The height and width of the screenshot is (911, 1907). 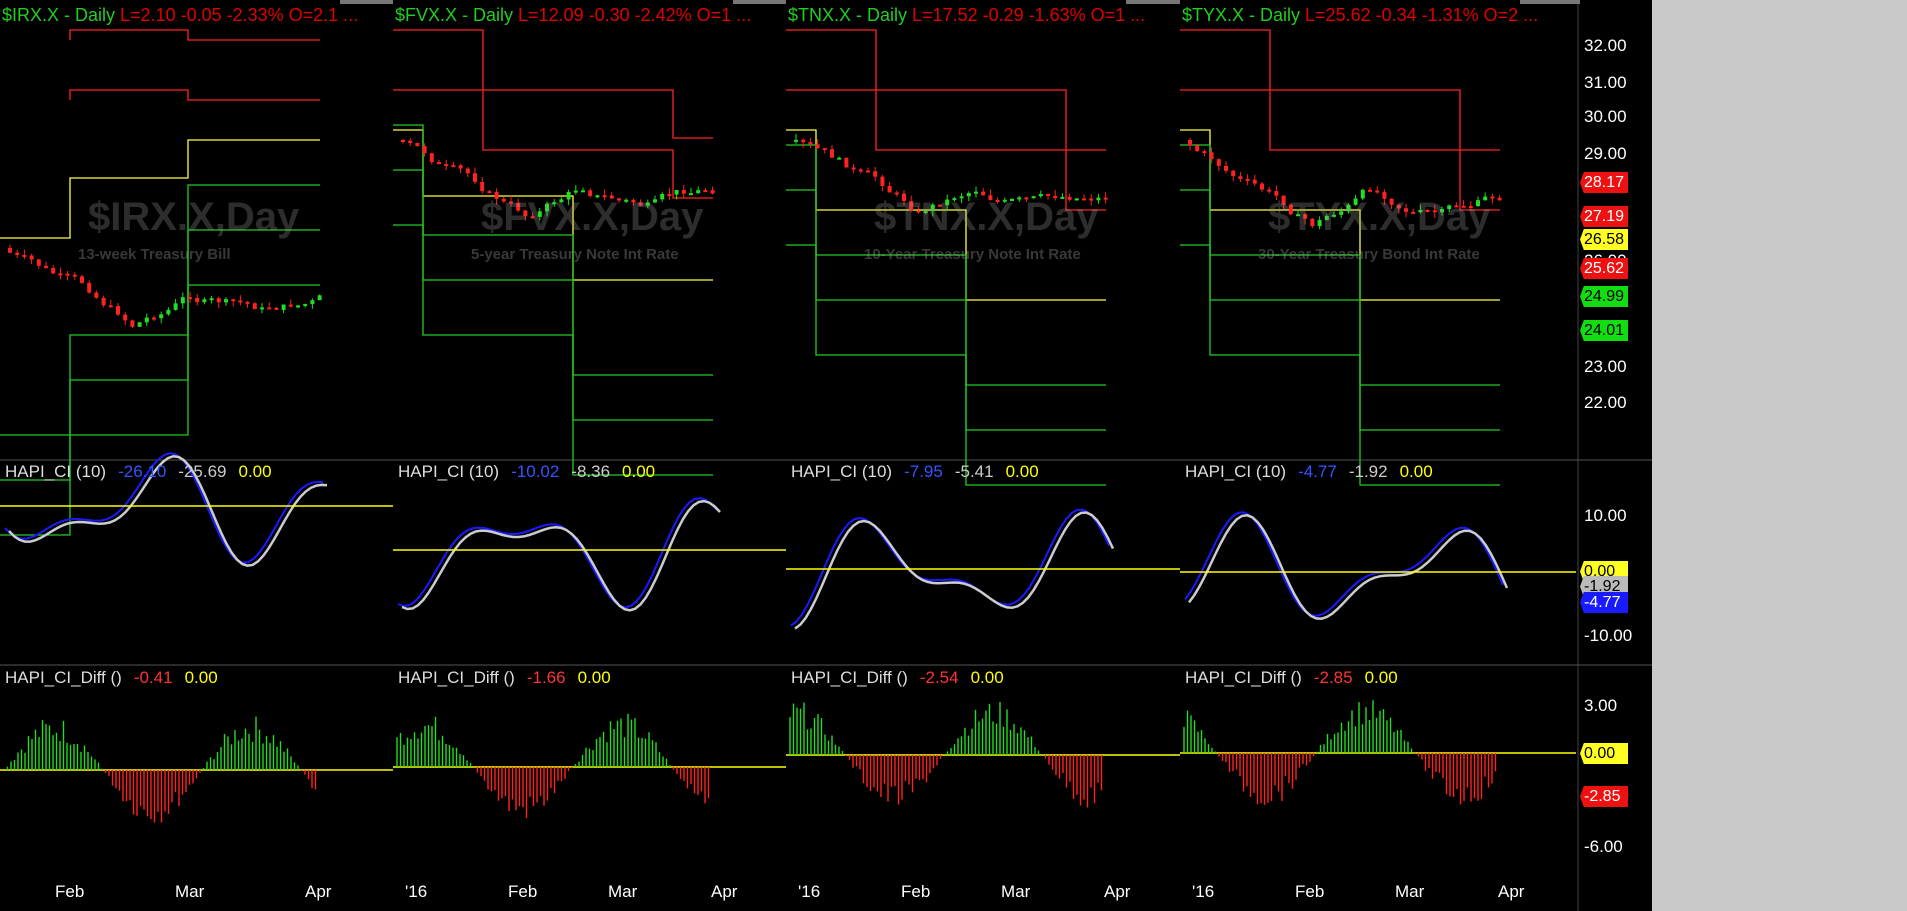 What do you see at coordinates (1605, 82) in the screenshot?
I see `axis-tick-label: 31.00` at bounding box center [1605, 82].